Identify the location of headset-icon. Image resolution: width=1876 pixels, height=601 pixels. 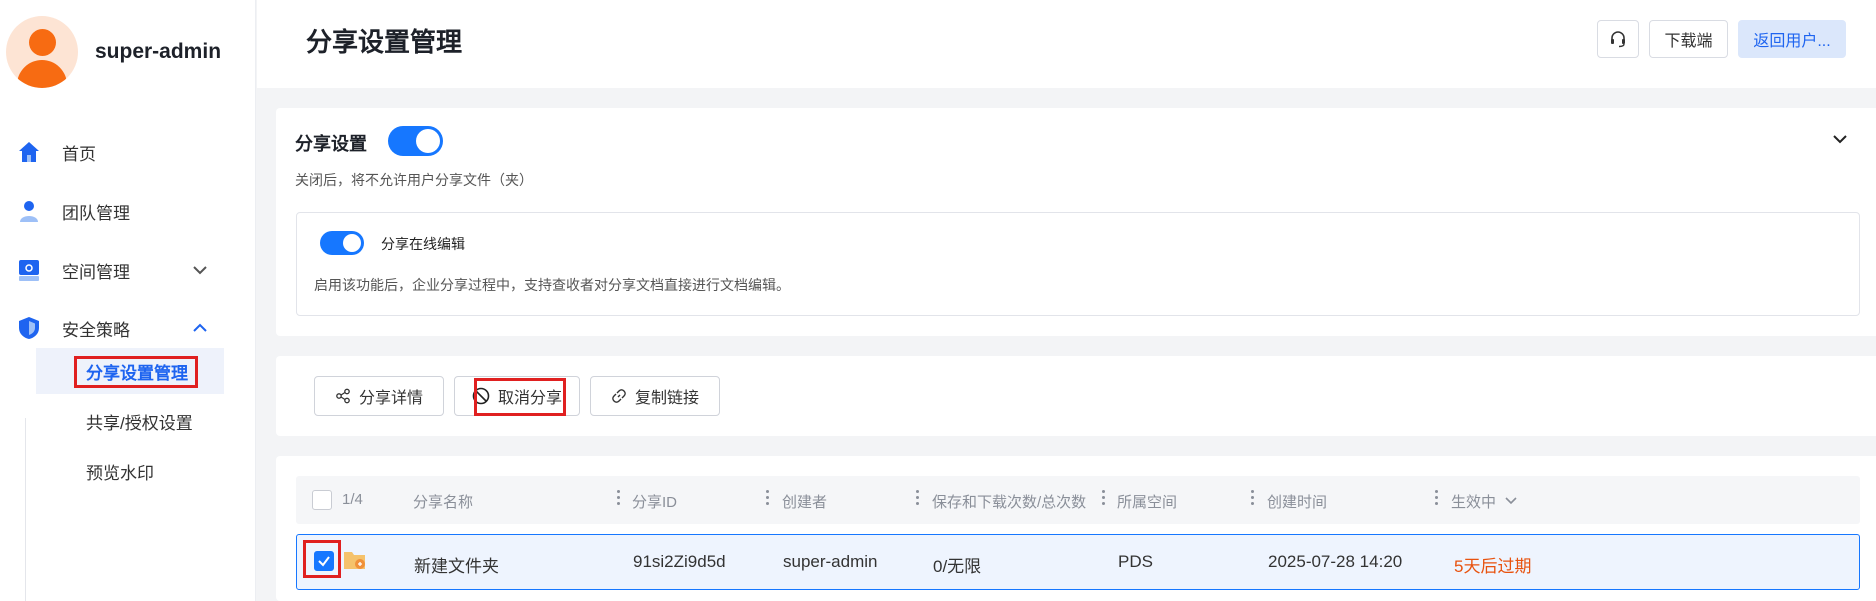
(1618, 39).